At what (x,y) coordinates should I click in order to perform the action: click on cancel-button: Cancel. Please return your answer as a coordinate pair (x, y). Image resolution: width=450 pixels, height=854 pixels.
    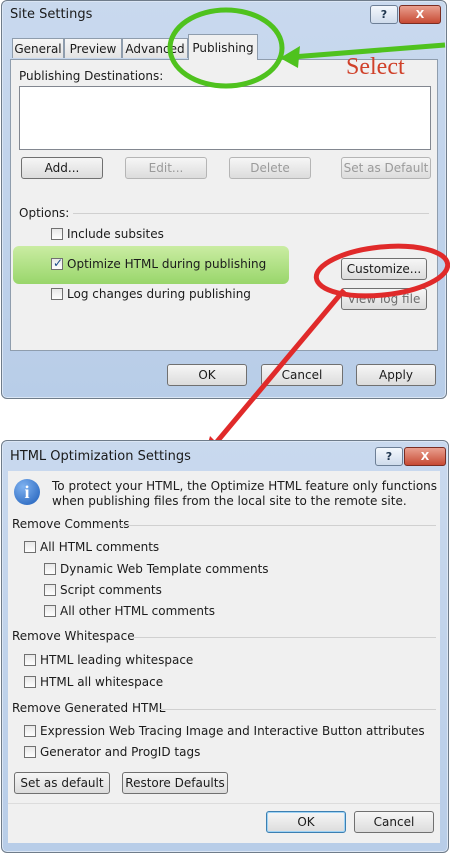
    Looking at the image, I should click on (394, 822).